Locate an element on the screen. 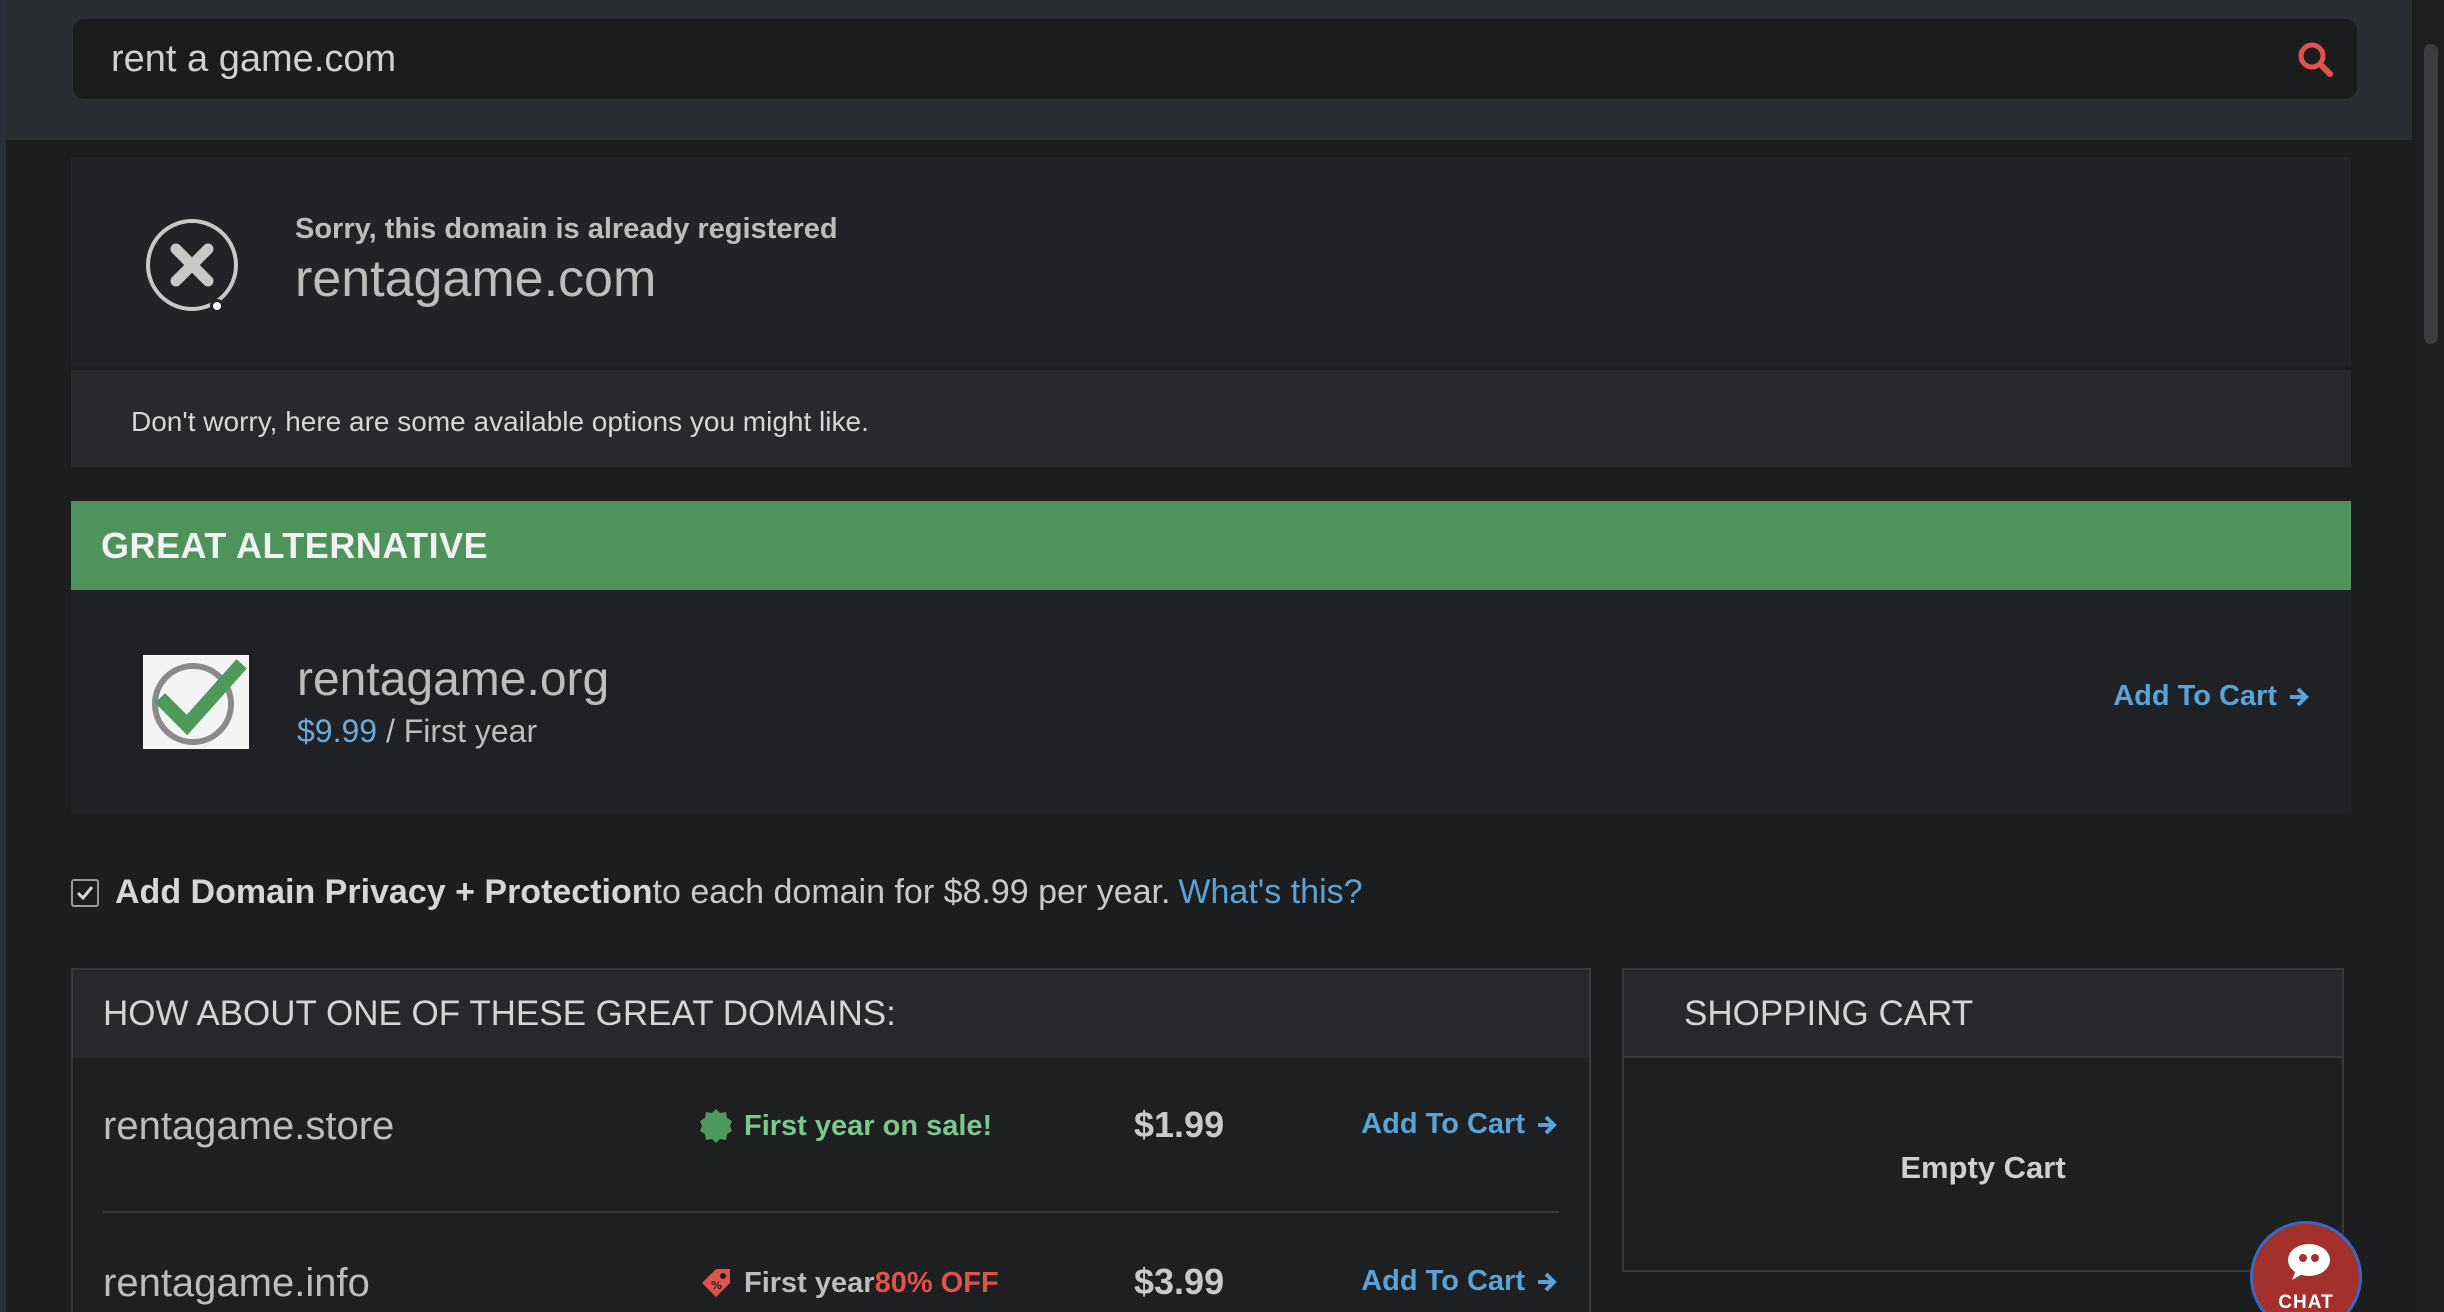  empty-cart-message: Empty Cart is located at coordinates (1983, 1167).